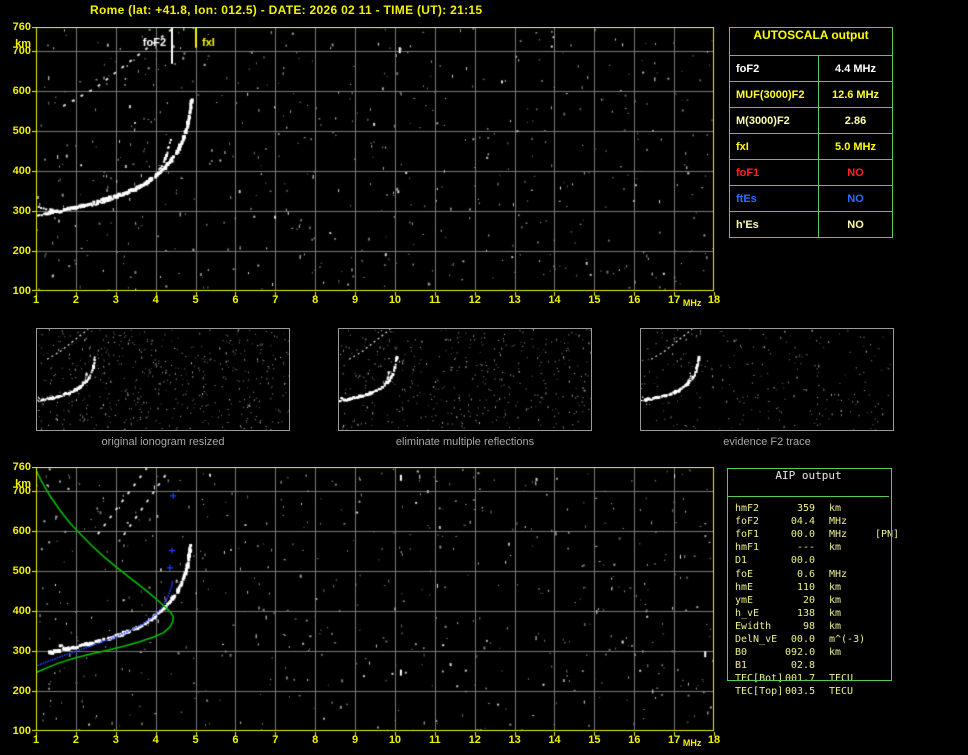  What do you see at coordinates (21, 571) in the screenshot?
I see `y-tick-label: 500` at bounding box center [21, 571].